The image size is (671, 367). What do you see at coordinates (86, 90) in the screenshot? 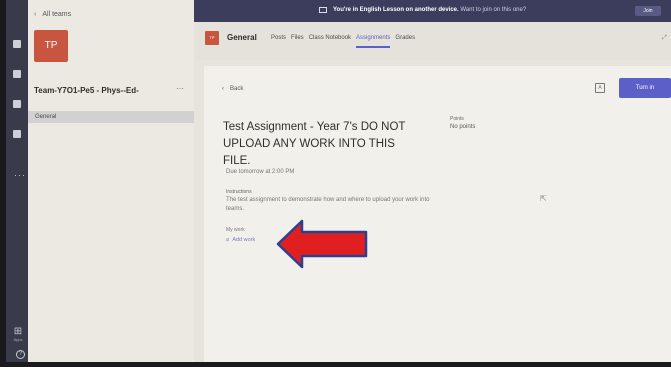
I see `team-name: Team-Y7O1-Pe5 - Phys--Ed-` at bounding box center [86, 90].